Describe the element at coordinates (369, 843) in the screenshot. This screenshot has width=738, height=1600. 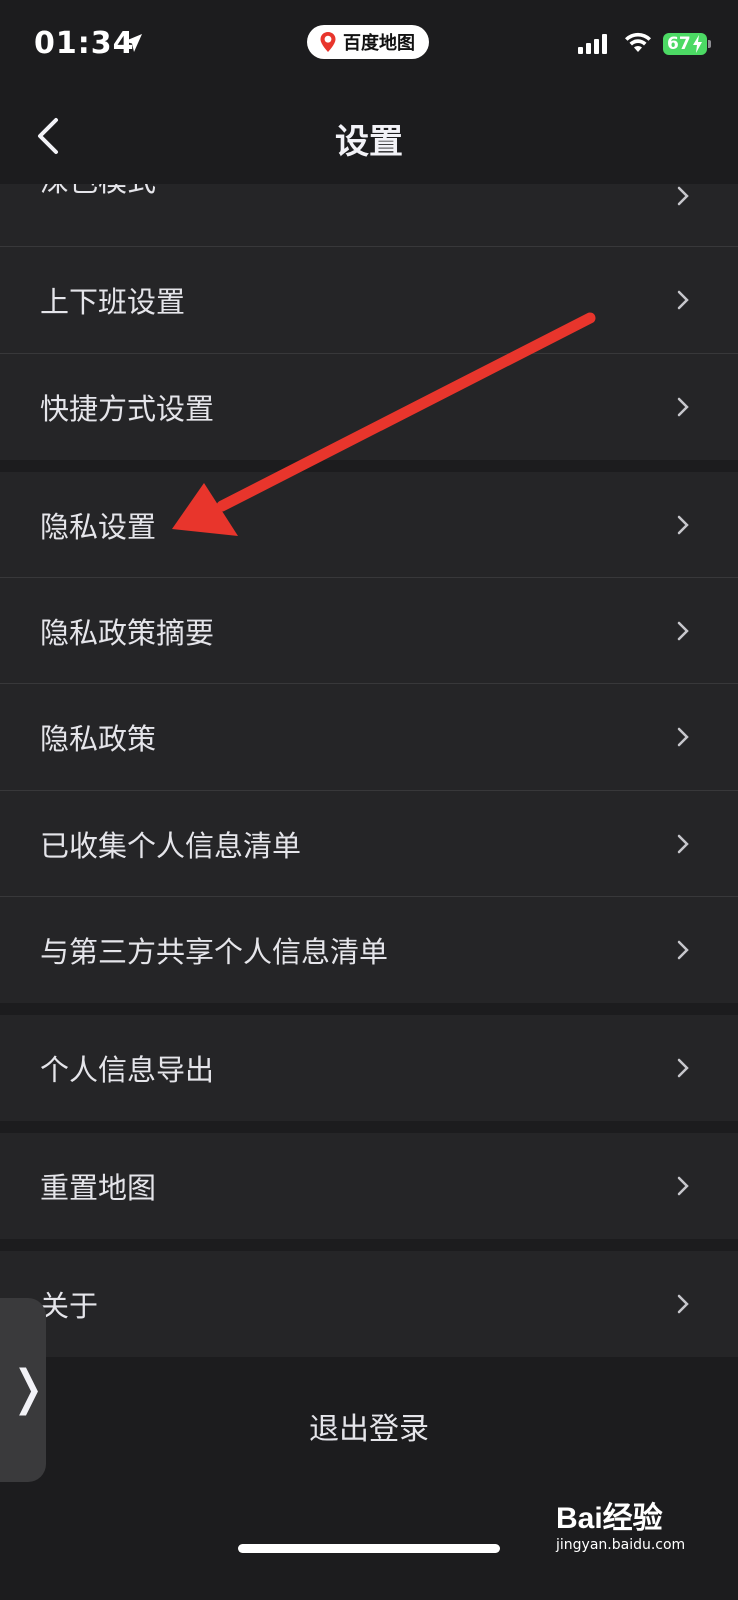
I see `list-item-collected-info-list: 已收集个人信息清单` at that location.